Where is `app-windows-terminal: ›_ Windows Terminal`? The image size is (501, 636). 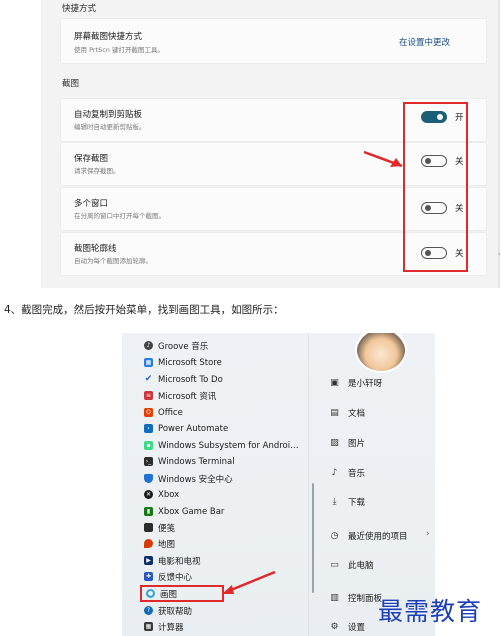
app-windows-terminal: ›_ Windows Terminal is located at coordinates (189, 461).